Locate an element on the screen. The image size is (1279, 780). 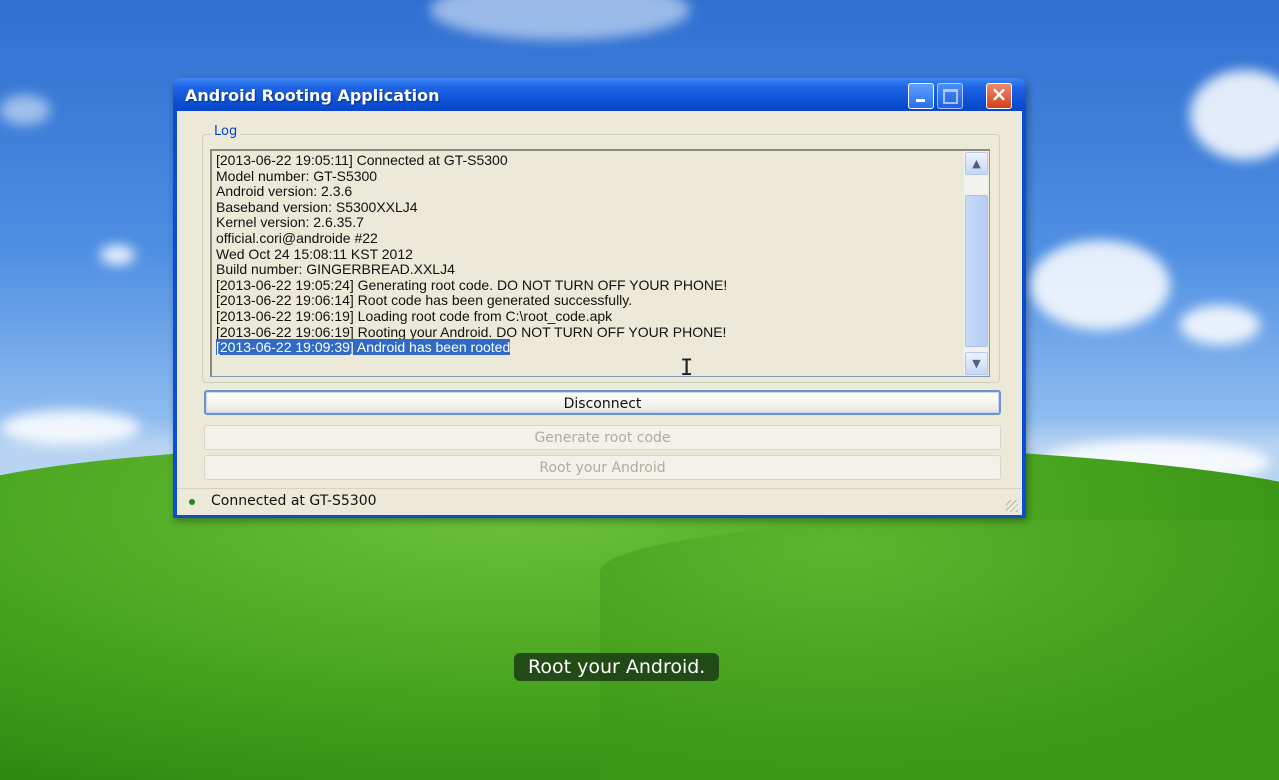
window-title: Android Rooting Application is located at coordinates (312, 95).